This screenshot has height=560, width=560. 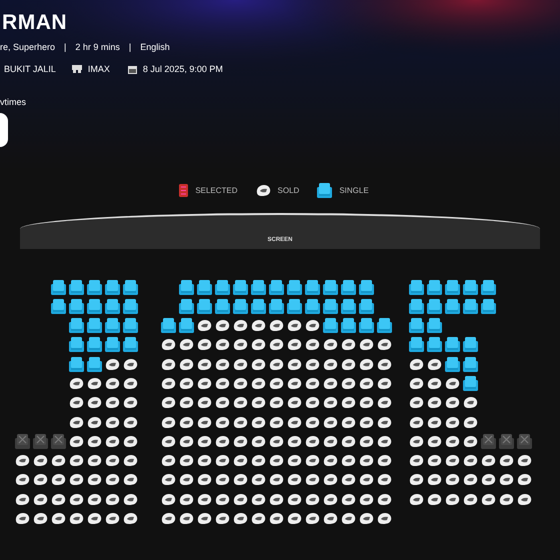 What do you see at coordinates (34, 23) in the screenshot?
I see `movie-title: RMAN` at bounding box center [34, 23].